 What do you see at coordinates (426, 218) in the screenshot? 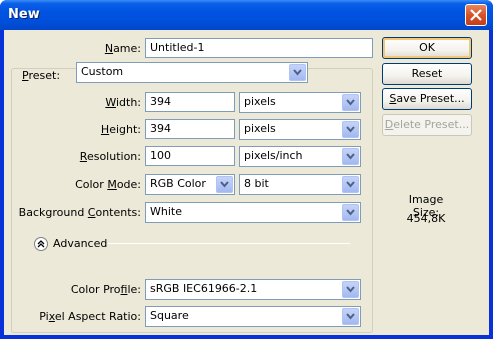
I see `image-size-value: 454,8K` at bounding box center [426, 218].